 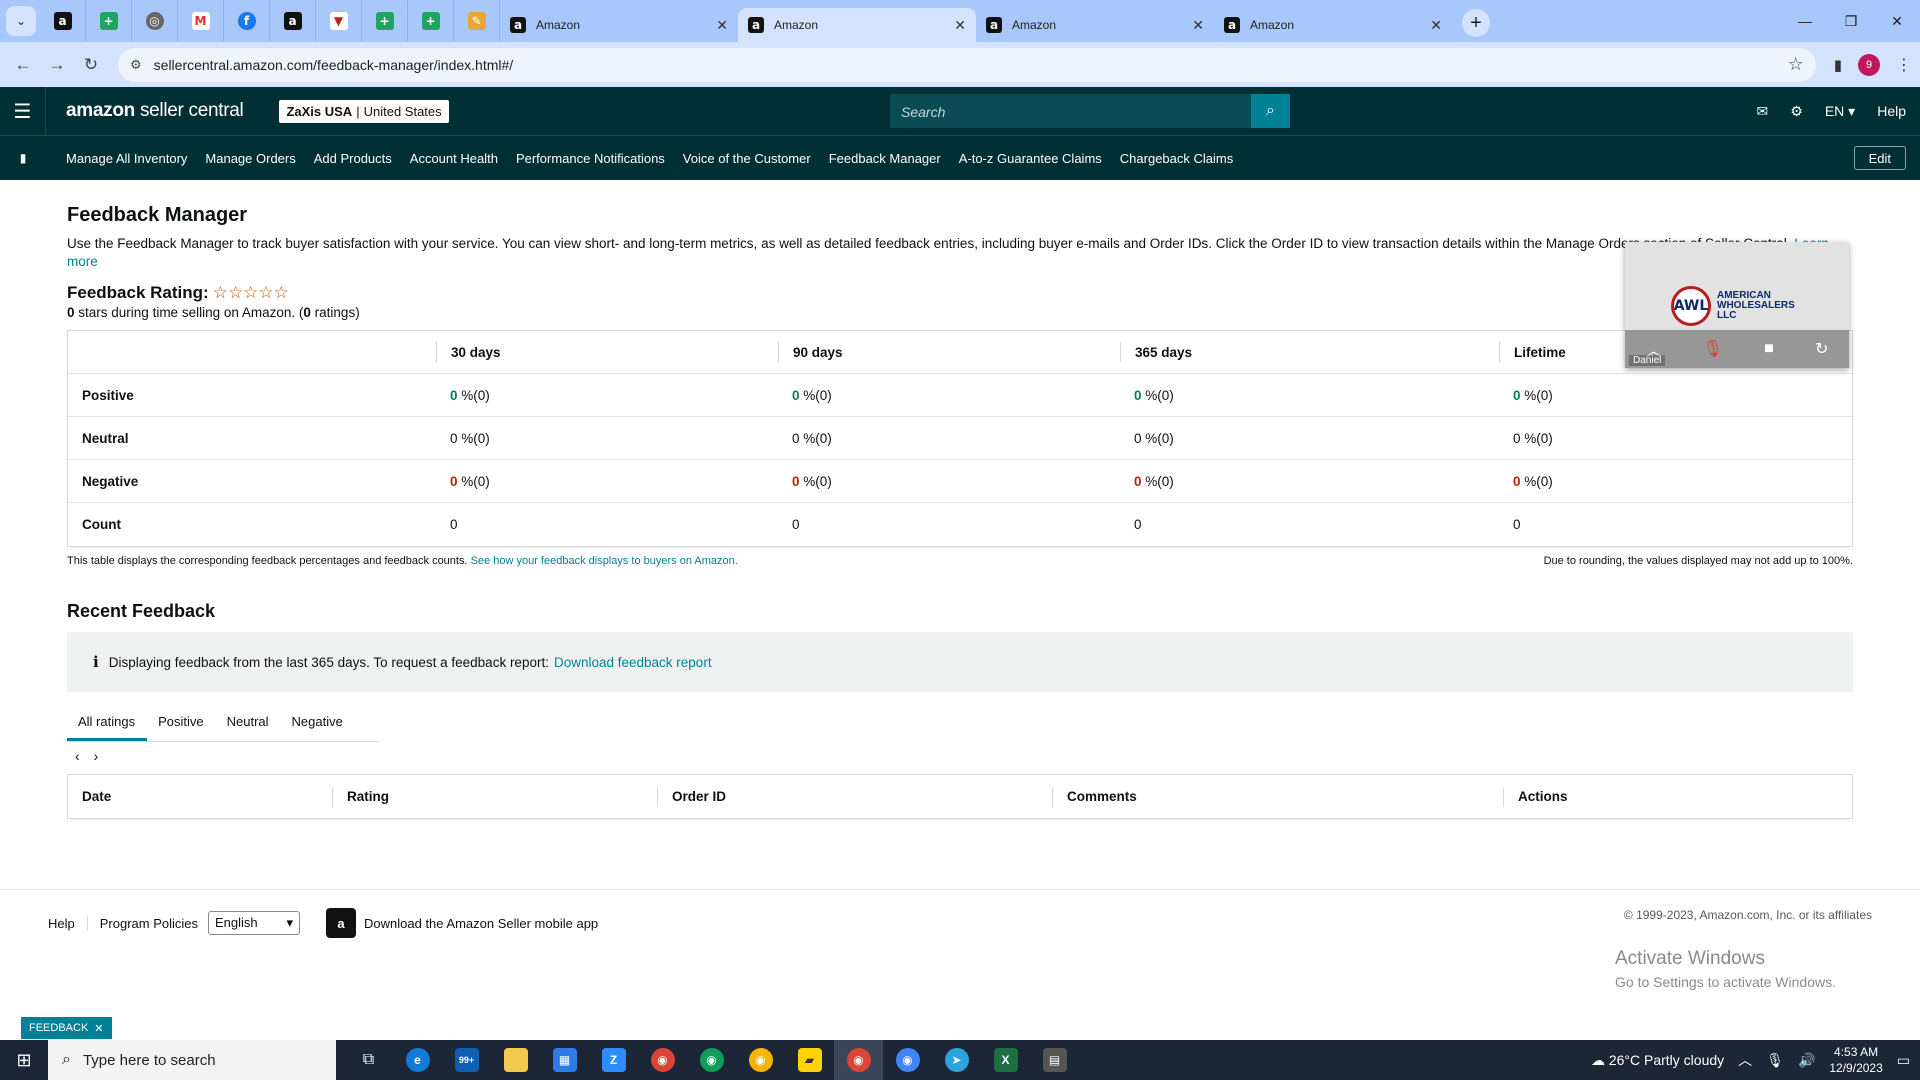 What do you see at coordinates (181, 727) in the screenshot?
I see `tab-positive: Positive` at bounding box center [181, 727].